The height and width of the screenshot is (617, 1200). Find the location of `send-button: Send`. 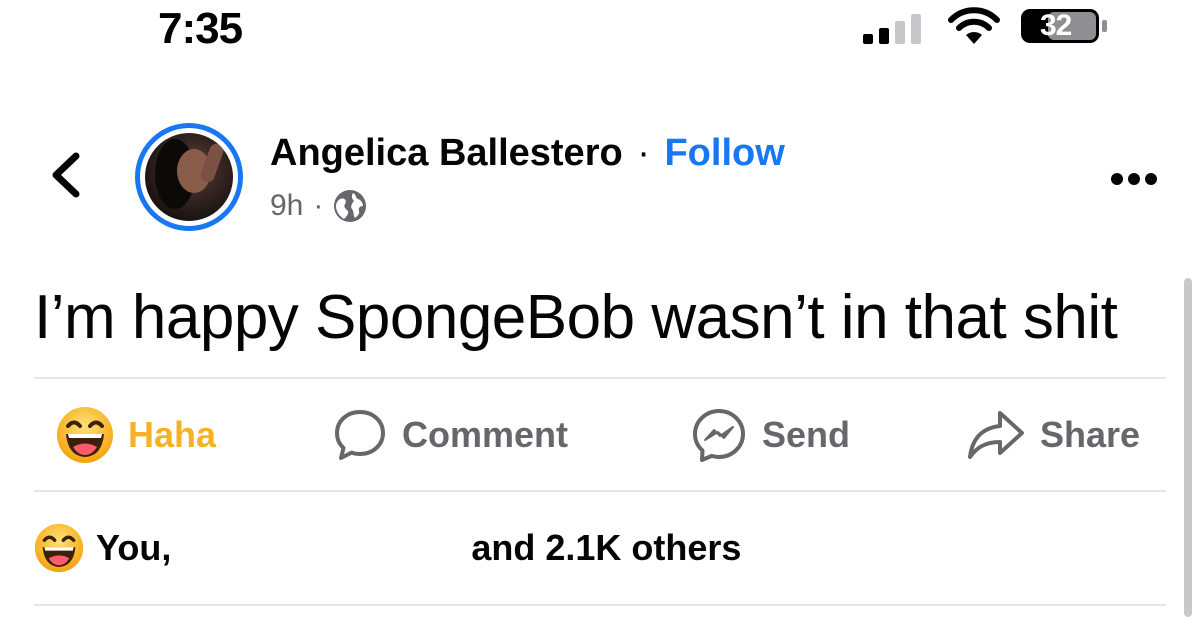

send-button: Send is located at coordinates (770, 435).